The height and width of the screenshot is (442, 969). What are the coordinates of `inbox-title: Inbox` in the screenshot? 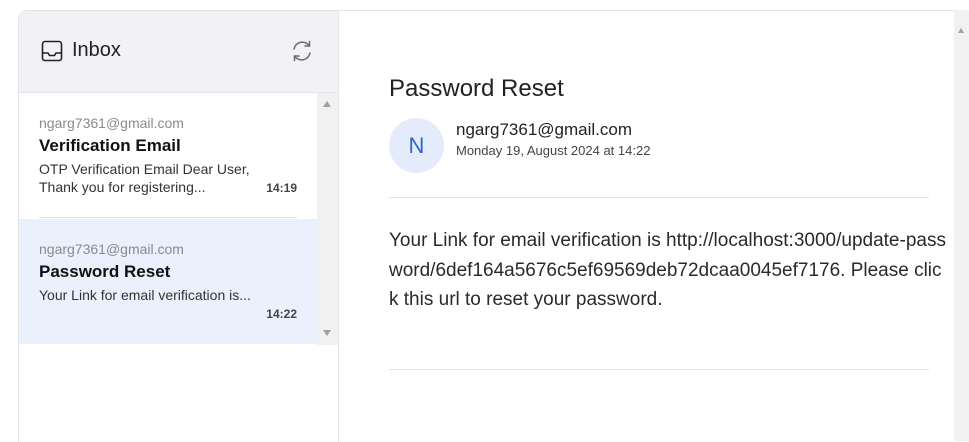 It's located at (96, 50).